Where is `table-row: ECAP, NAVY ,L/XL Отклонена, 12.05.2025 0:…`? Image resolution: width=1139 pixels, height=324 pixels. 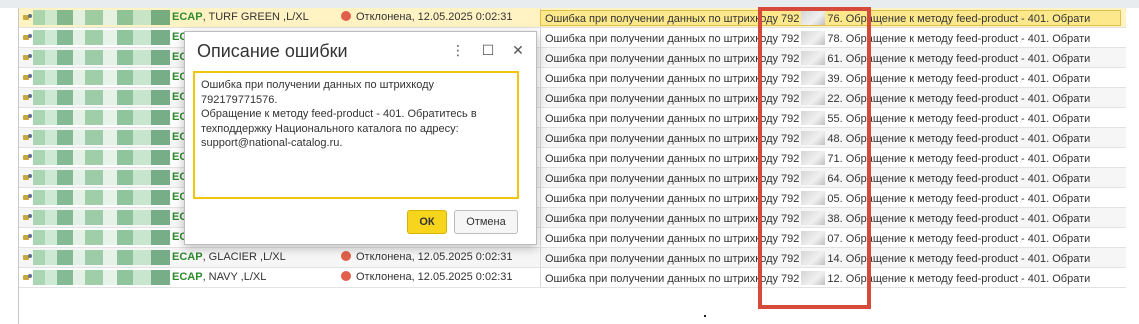
table-row: ECAP, NAVY ,L/XL Отклонена, 12.05.2025 0:… is located at coordinates (572, 278).